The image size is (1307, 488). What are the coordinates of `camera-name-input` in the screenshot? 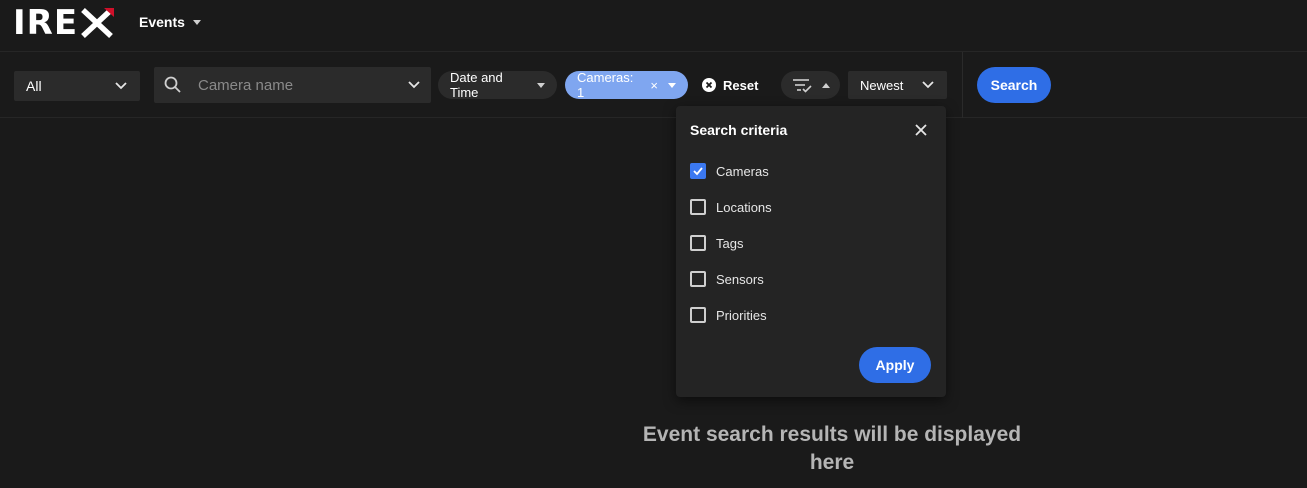 It's located at (301, 85).